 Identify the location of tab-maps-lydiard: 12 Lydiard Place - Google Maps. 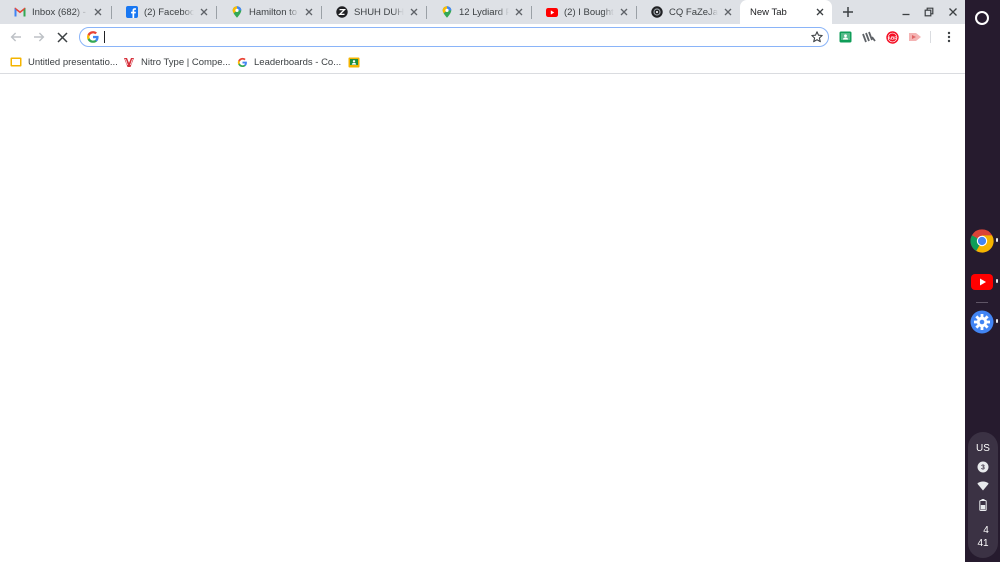
(479, 12).